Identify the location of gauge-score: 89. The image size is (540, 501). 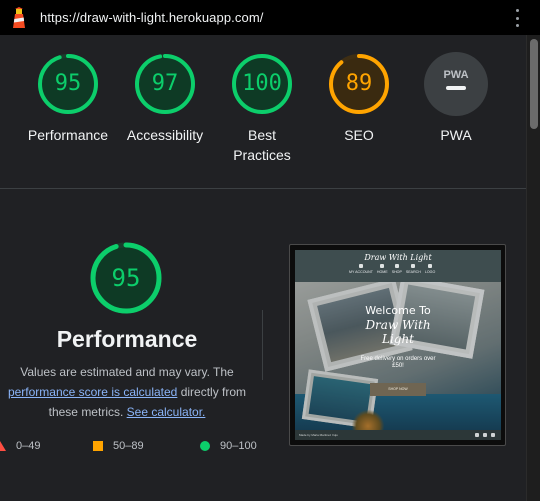
(359, 83).